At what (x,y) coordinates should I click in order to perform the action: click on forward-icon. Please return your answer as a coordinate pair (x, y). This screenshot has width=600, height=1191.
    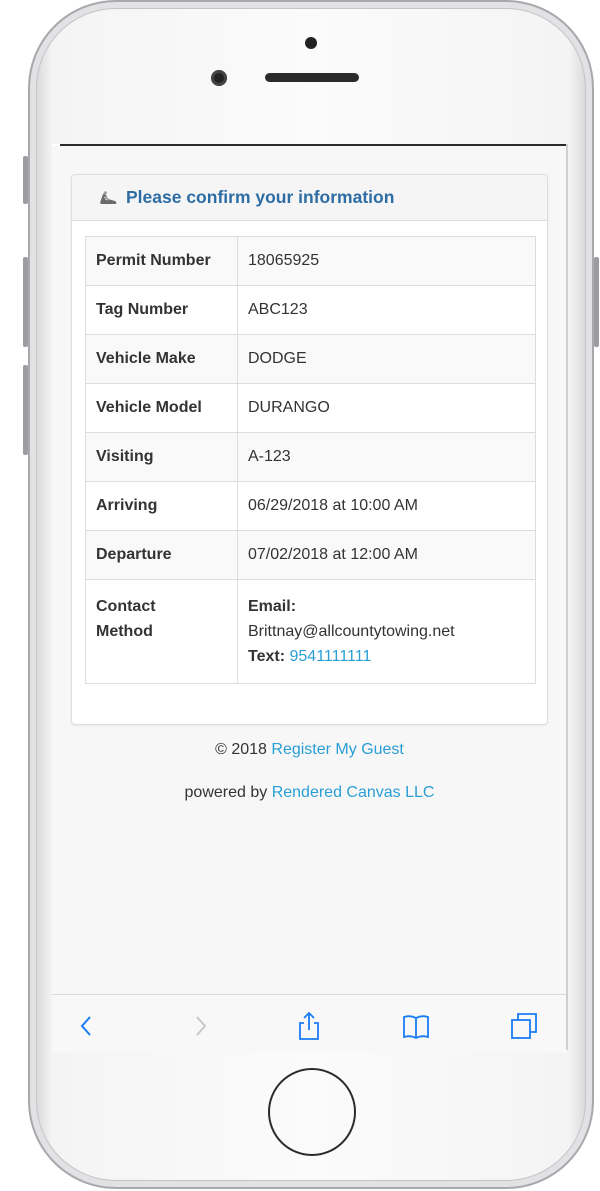
    Looking at the image, I should click on (200, 1026).